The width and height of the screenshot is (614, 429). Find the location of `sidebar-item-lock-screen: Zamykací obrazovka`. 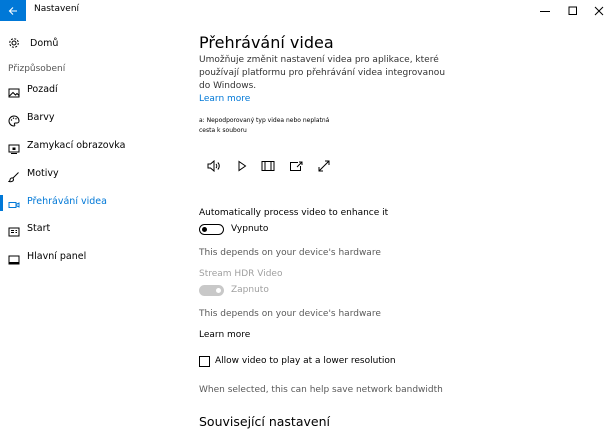

sidebar-item-lock-screen: Zamykací obrazovka is located at coordinates (94, 147).